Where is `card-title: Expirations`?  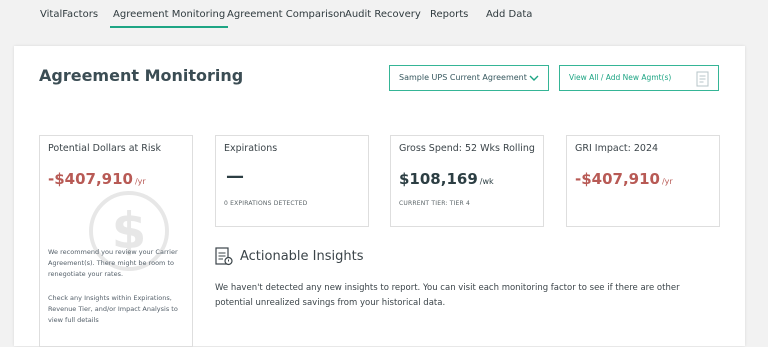 card-title: Expirations is located at coordinates (251, 148).